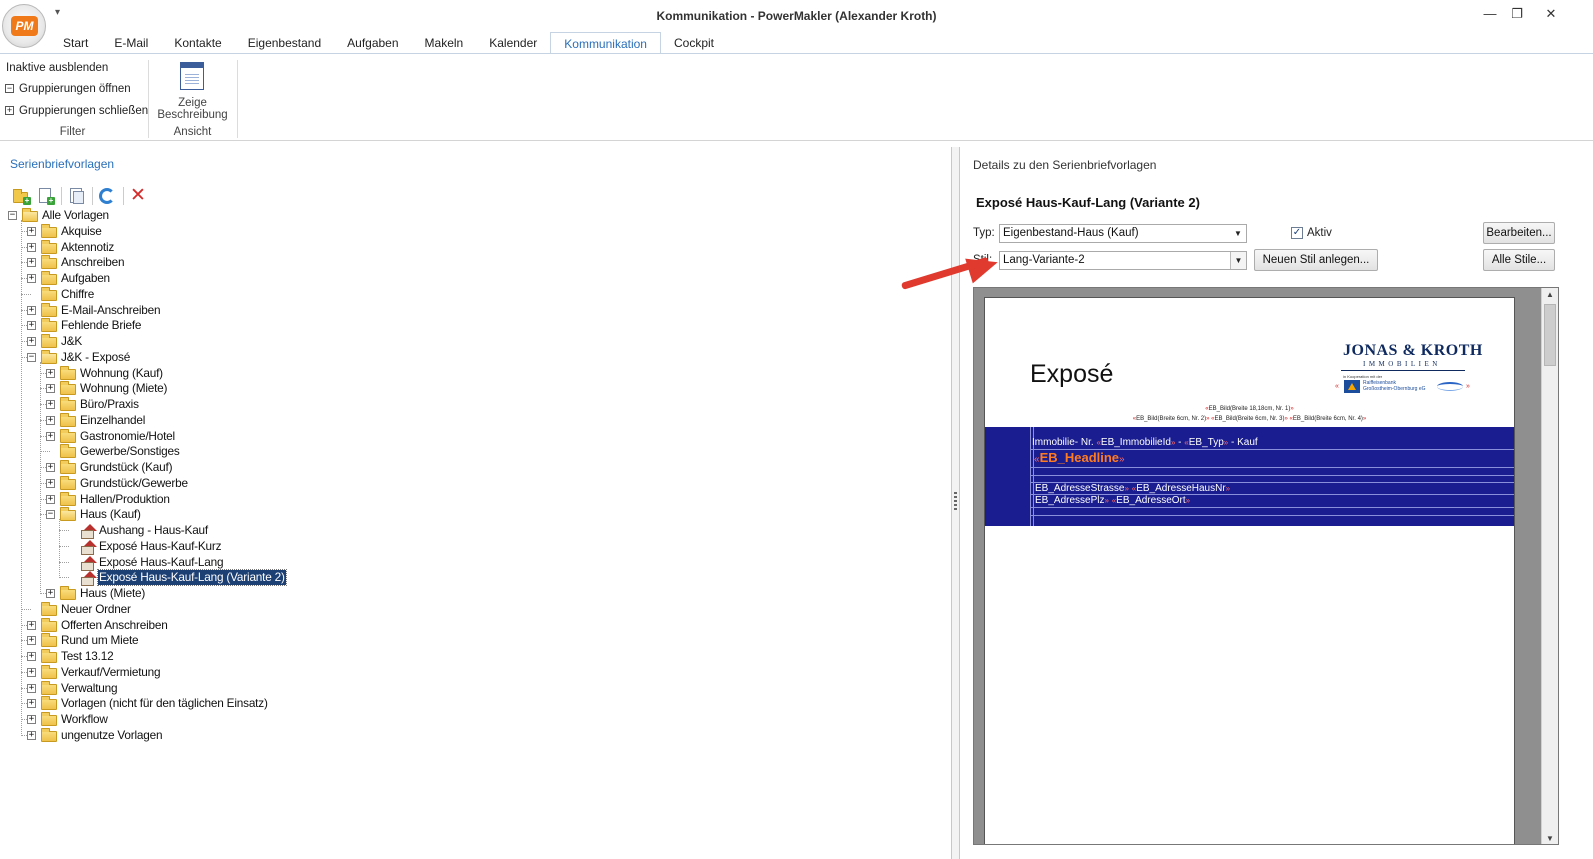 The width and height of the screenshot is (1593, 859). What do you see at coordinates (24, 26) in the screenshot?
I see `app-logo: PM` at bounding box center [24, 26].